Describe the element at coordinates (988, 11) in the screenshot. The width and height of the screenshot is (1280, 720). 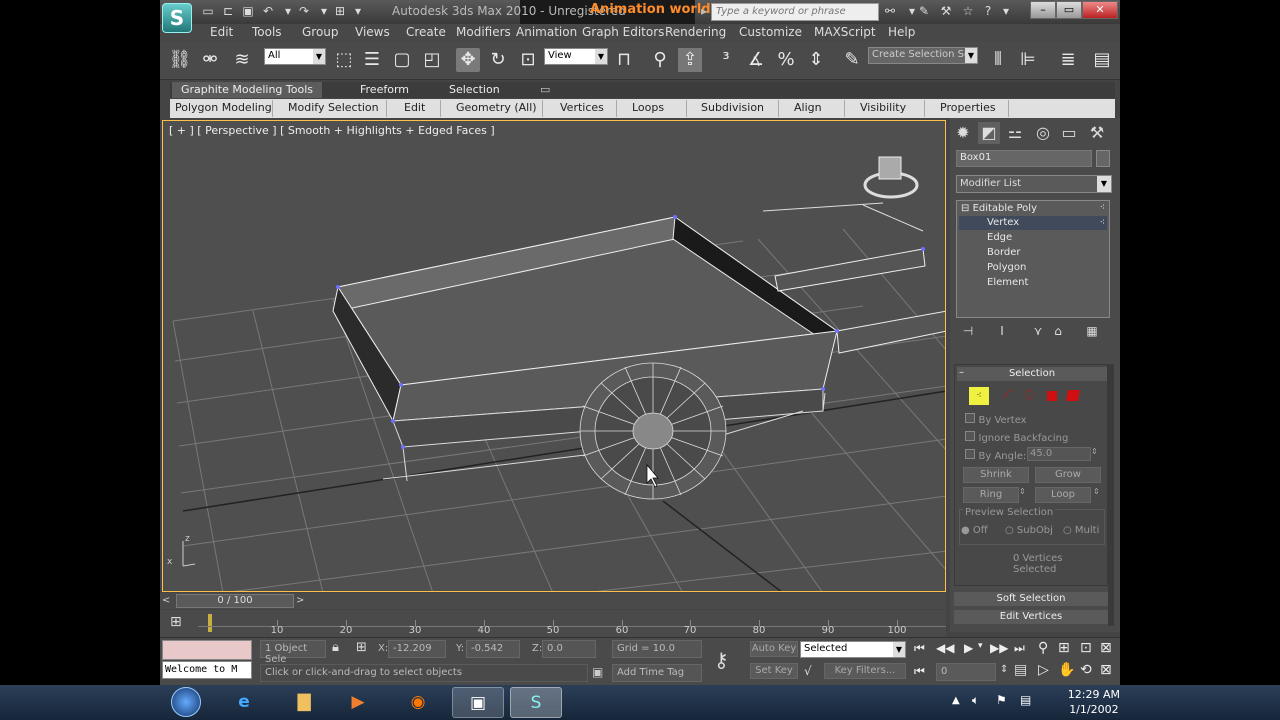
I see `help-icon: ?` at that location.